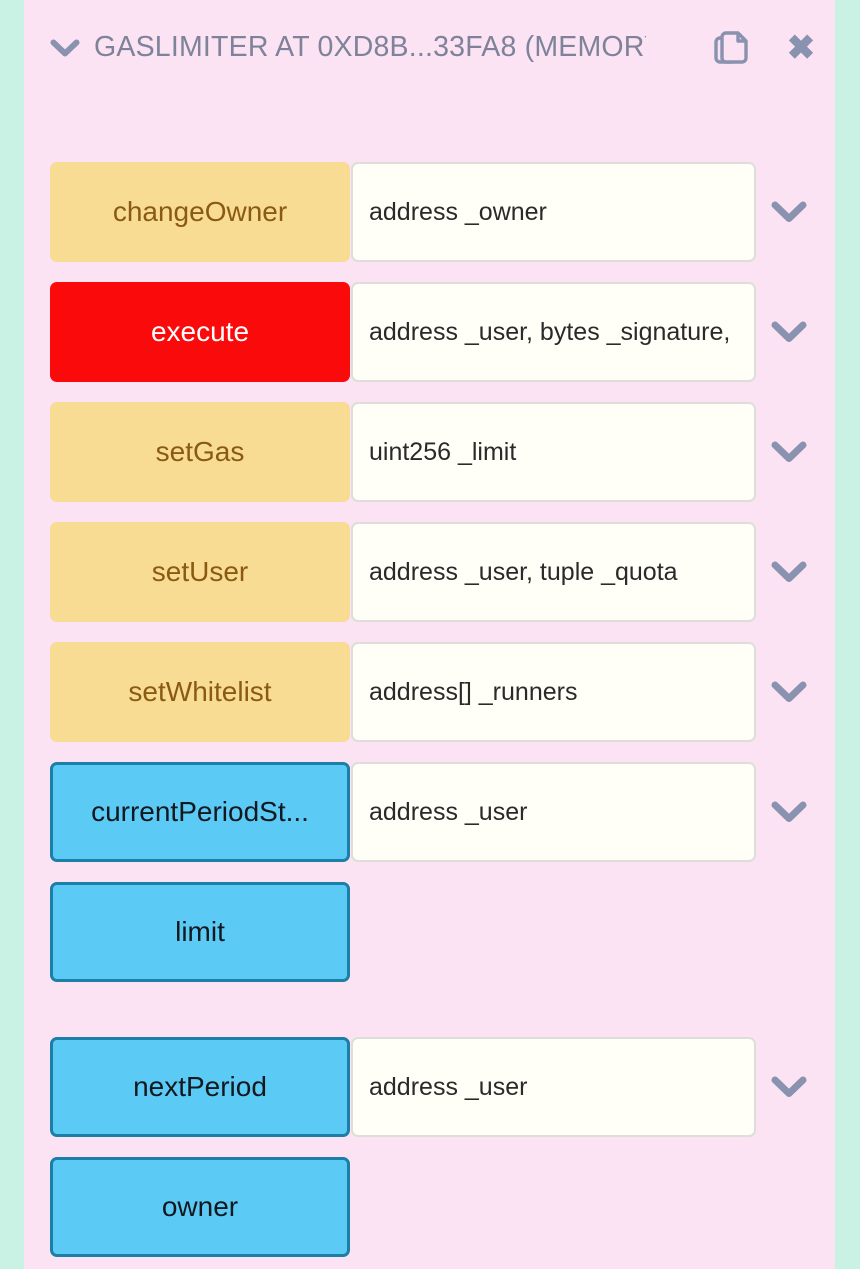 The width and height of the screenshot is (860, 1269). I want to click on function-button-setWhitelist: setWhitelist, so click(200, 692).